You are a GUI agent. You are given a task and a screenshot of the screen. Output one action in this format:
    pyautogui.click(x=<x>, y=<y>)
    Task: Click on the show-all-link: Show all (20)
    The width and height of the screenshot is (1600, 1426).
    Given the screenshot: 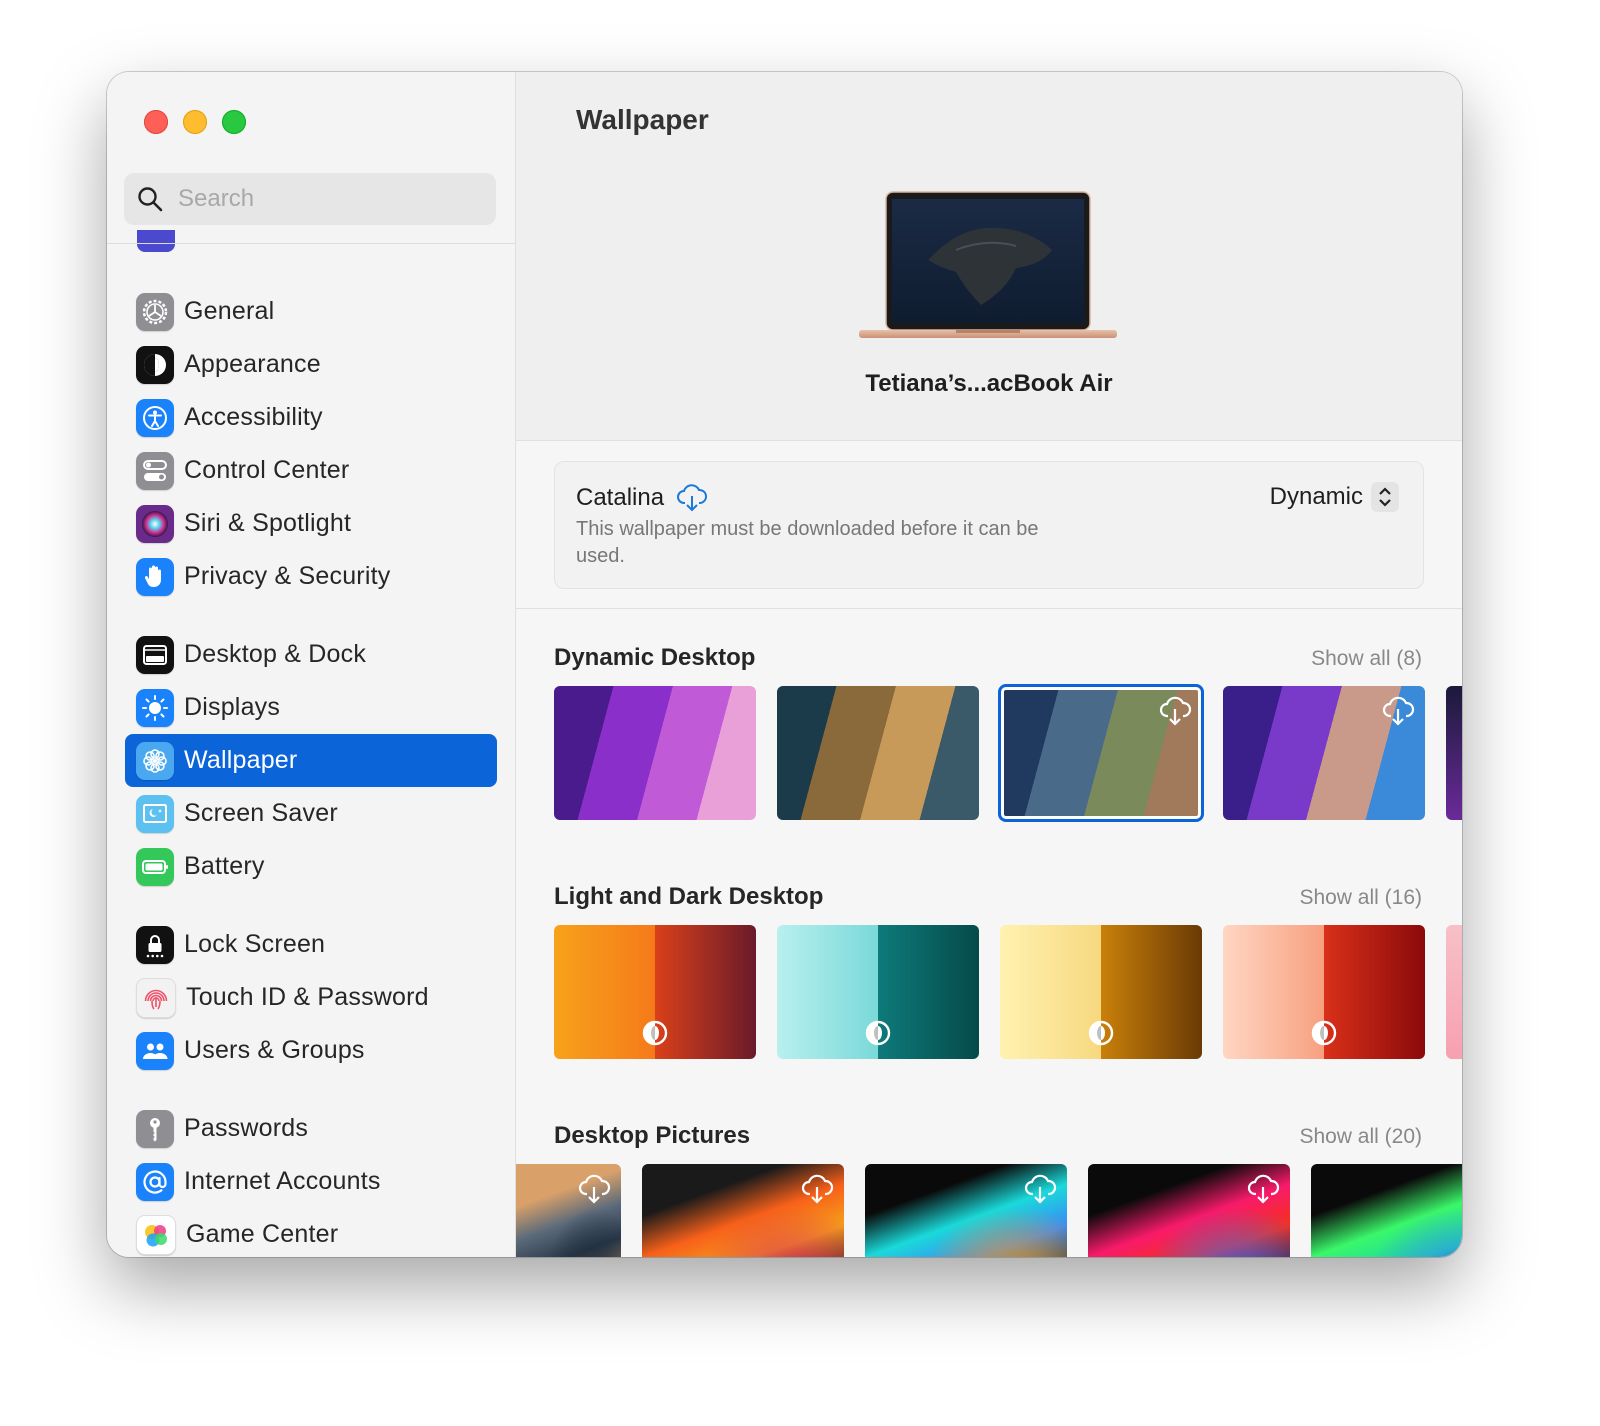 What is the action you would take?
    pyautogui.click(x=1360, y=1137)
    